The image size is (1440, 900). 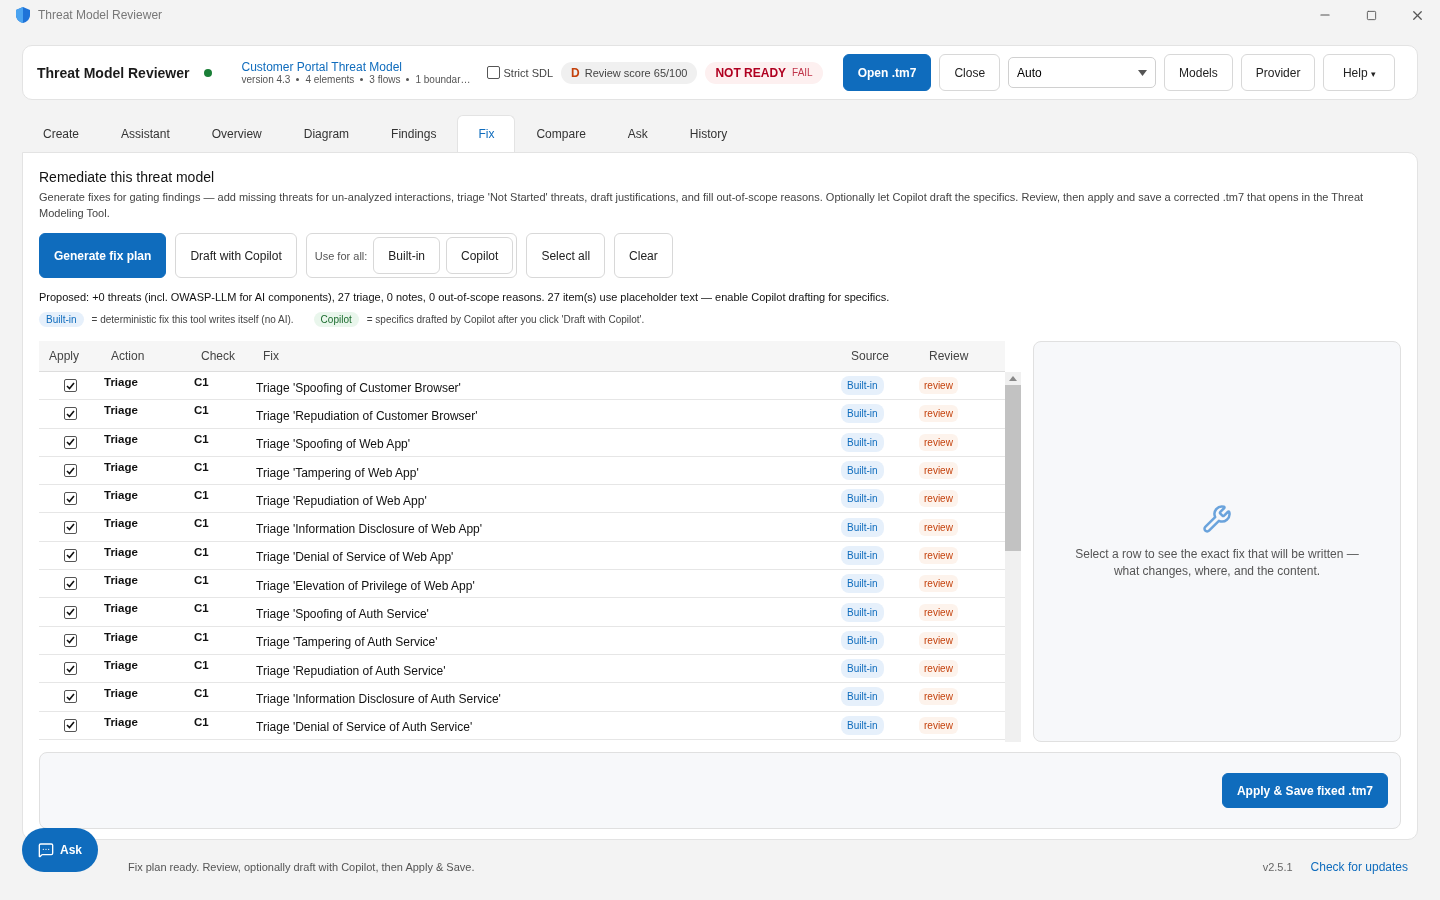 I want to click on caret-icon, so click(x=1143, y=72).